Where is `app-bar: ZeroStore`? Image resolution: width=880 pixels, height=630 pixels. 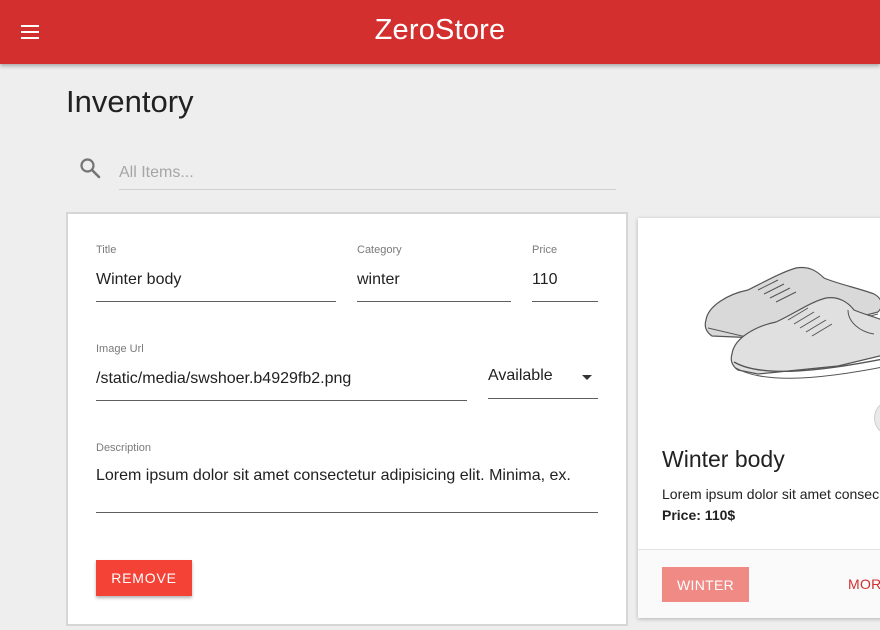
app-bar: ZeroStore is located at coordinates (440, 32).